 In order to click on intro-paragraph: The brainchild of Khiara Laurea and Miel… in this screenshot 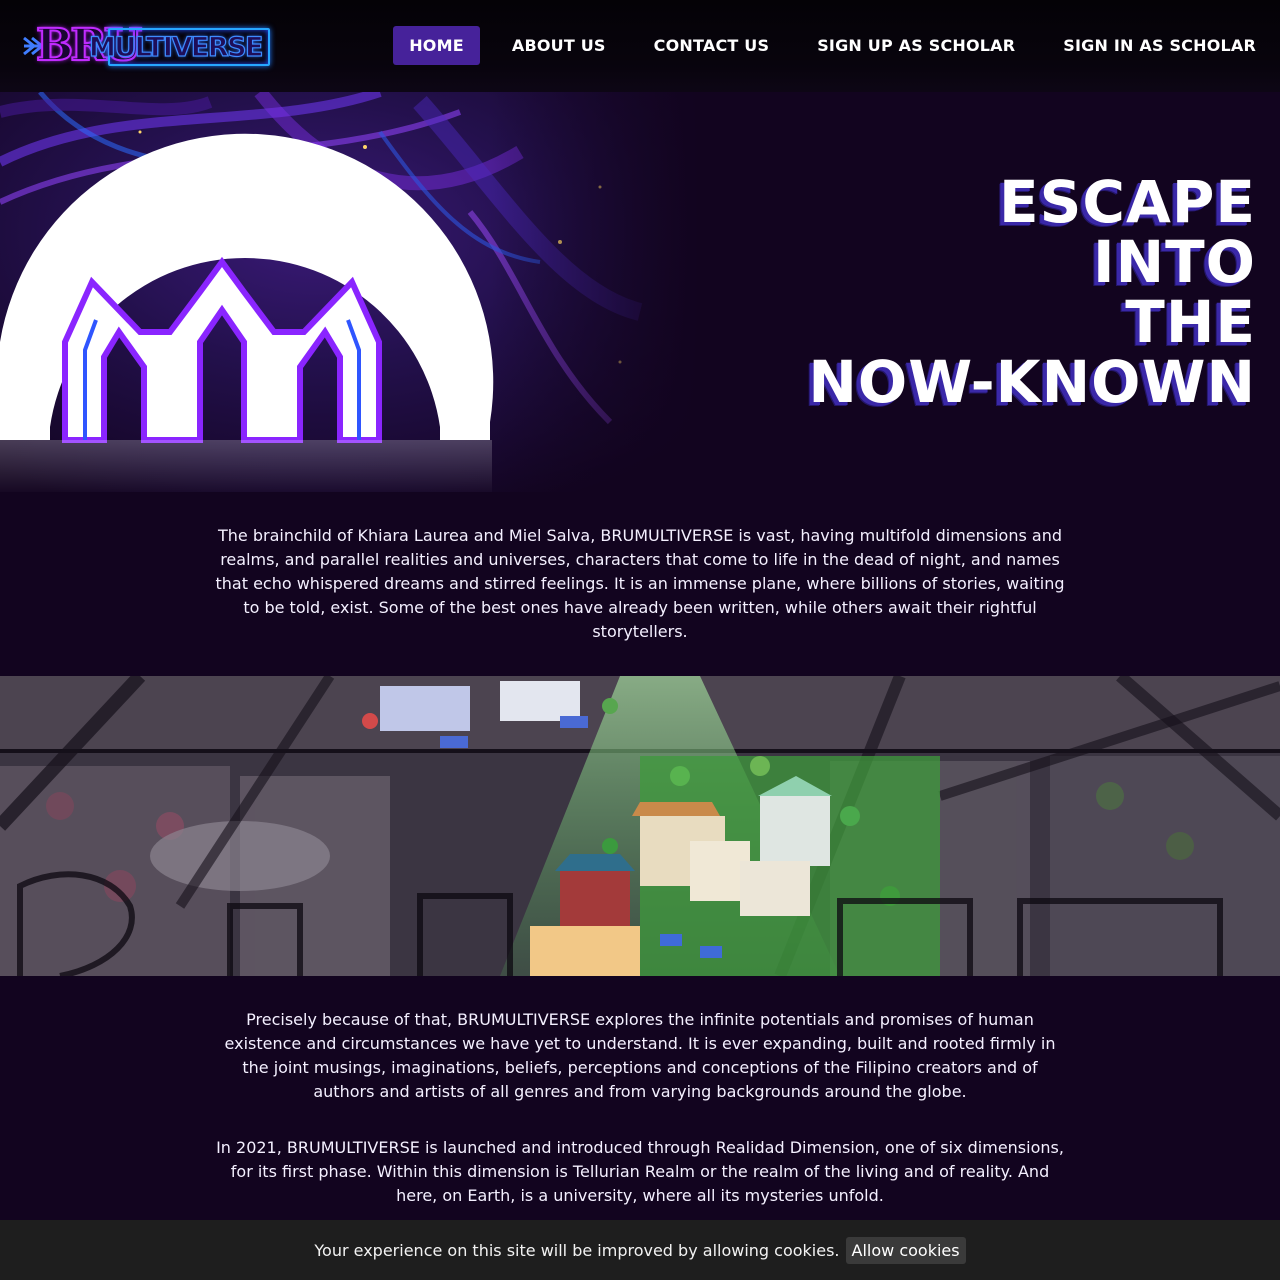, I will do `click(640, 583)`.